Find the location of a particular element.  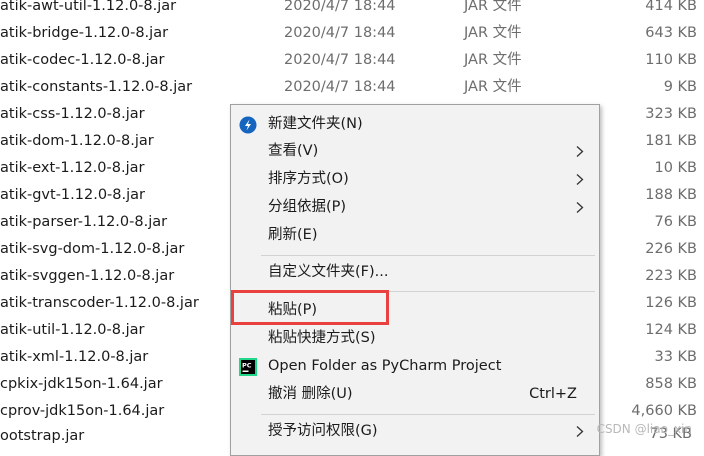

menu-label: 刷新(E) is located at coordinates (293, 235).